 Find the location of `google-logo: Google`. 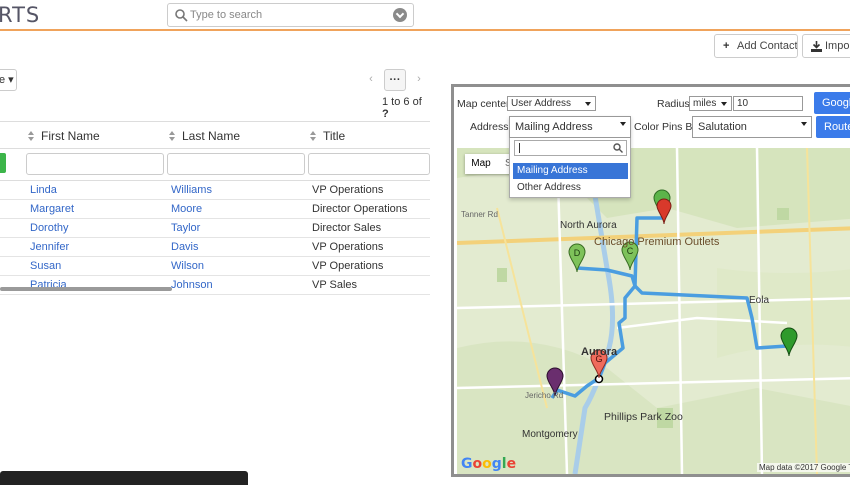

google-logo: Google is located at coordinates (489, 464).